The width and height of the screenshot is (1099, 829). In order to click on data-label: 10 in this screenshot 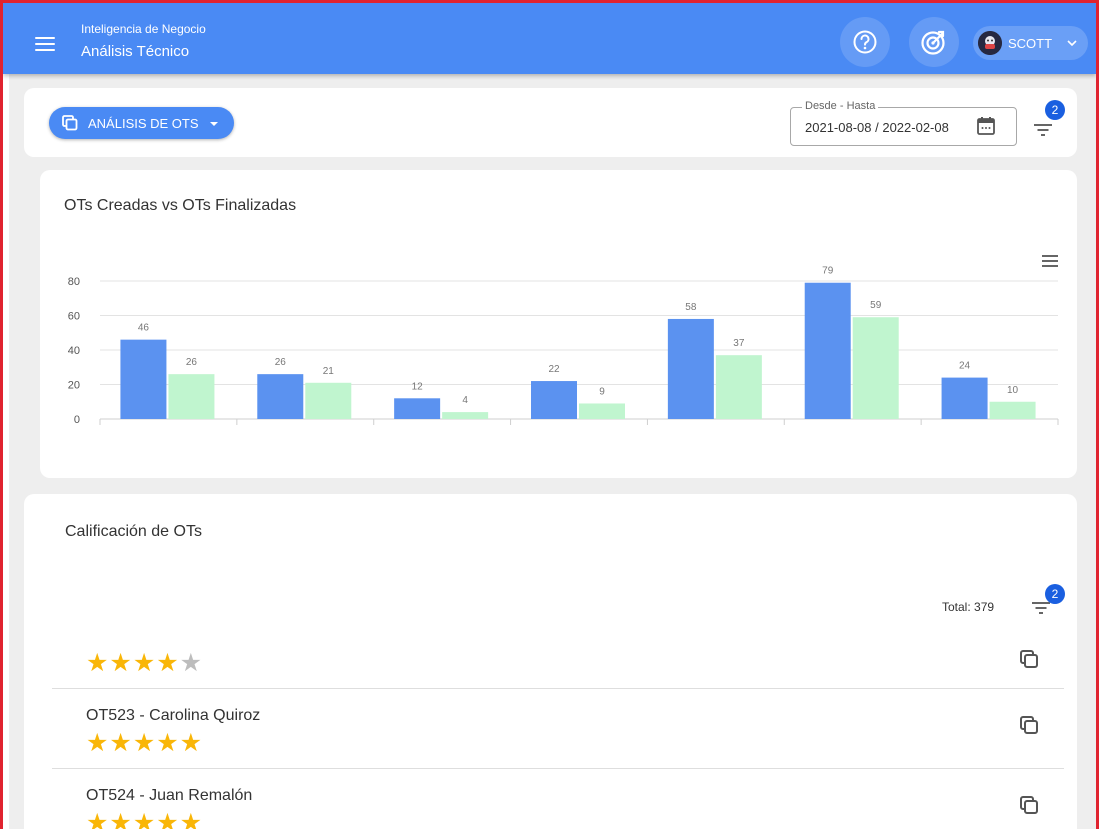, I will do `click(1013, 390)`.